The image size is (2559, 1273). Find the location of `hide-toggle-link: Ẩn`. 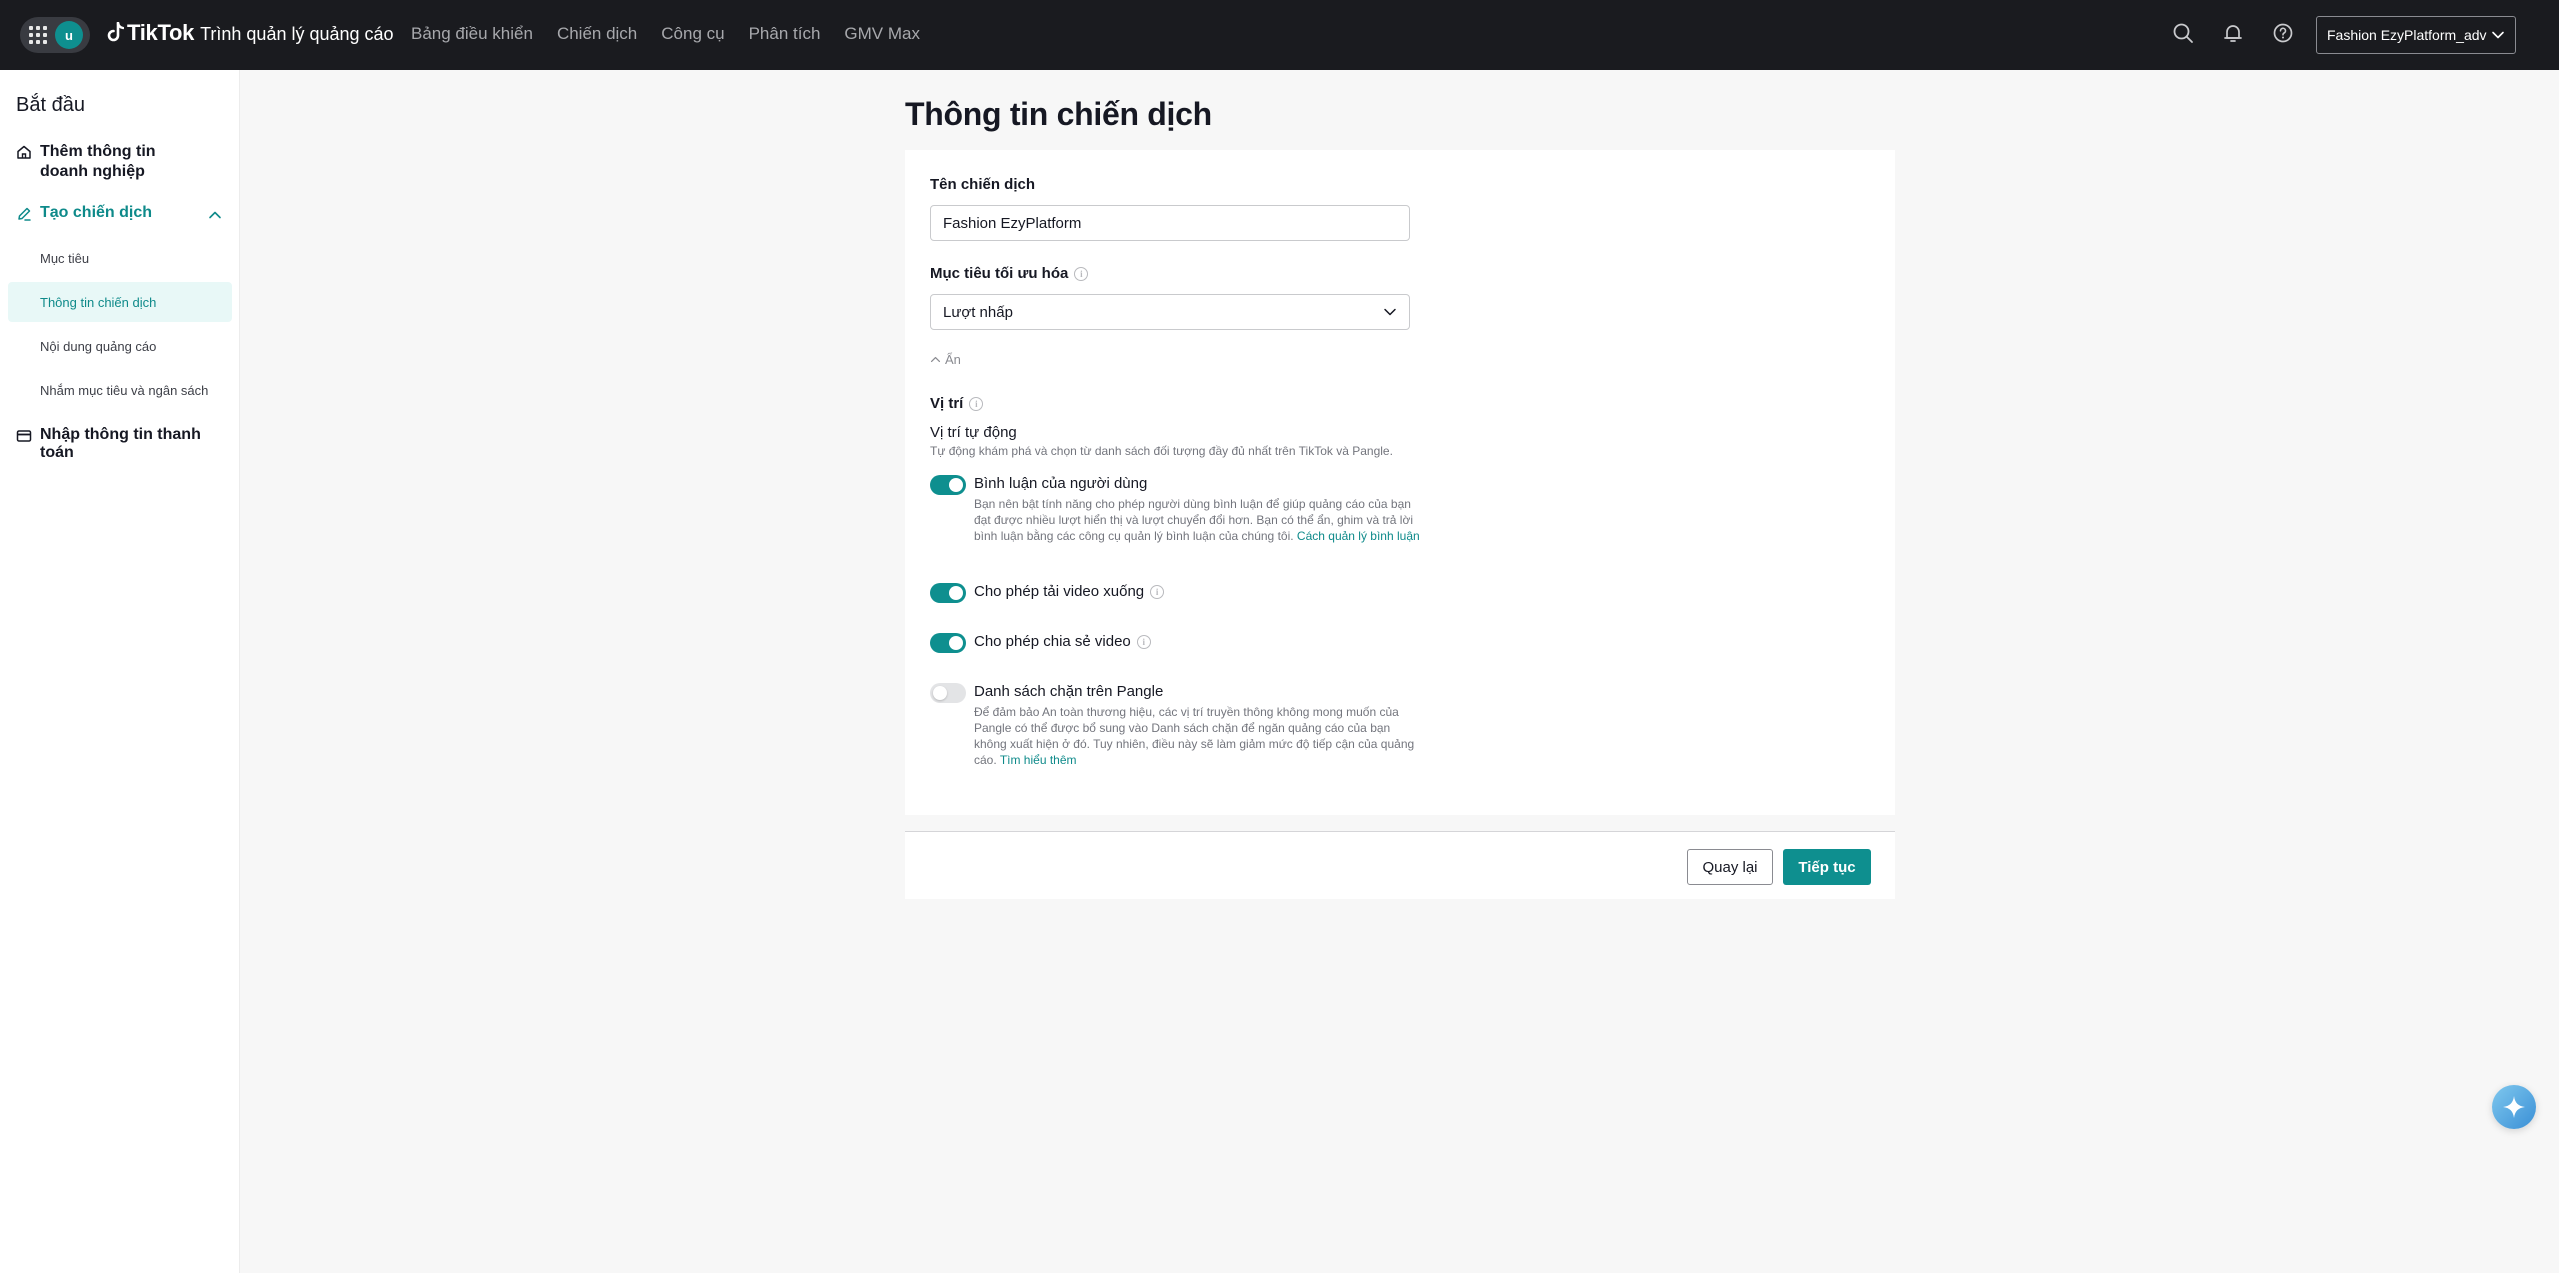

hide-toggle-link: Ẩn is located at coordinates (945, 359).